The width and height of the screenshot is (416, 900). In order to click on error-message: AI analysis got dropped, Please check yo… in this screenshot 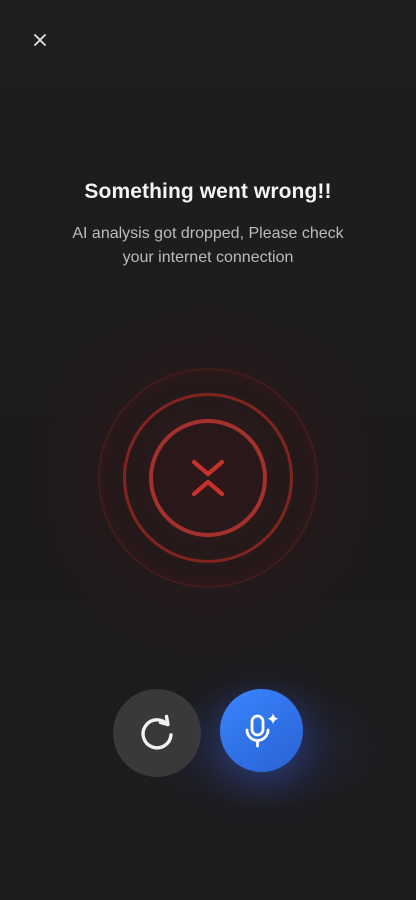, I will do `click(208, 245)`.